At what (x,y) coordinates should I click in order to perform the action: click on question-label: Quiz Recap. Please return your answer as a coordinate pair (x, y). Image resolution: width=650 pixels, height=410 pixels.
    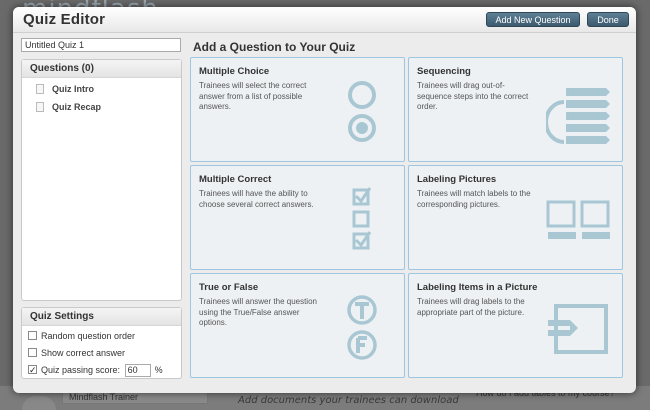
    Looking at the image, I should click on (77, 107).